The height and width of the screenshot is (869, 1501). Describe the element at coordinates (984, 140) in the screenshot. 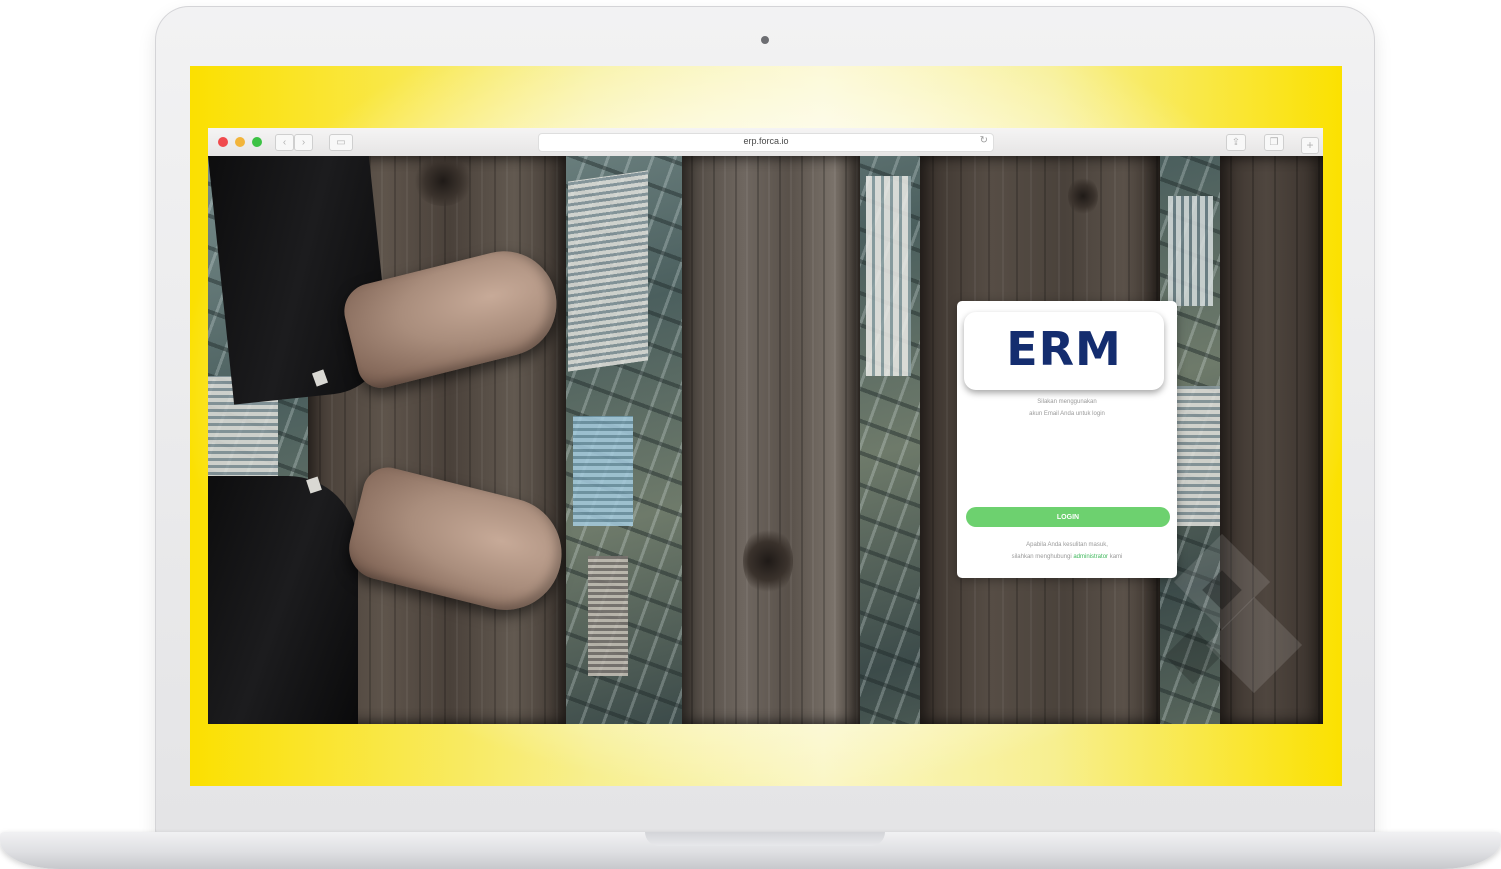

I see `reload-icon: ↻` at that location.